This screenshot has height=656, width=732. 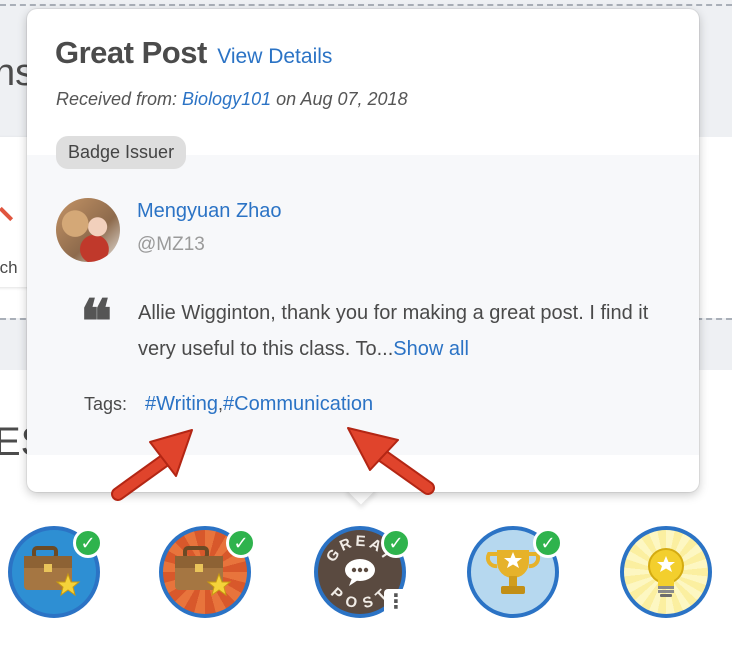 I want to click on tags-row: Tags: #Writing,#Communication, so click(x=228, y=404).